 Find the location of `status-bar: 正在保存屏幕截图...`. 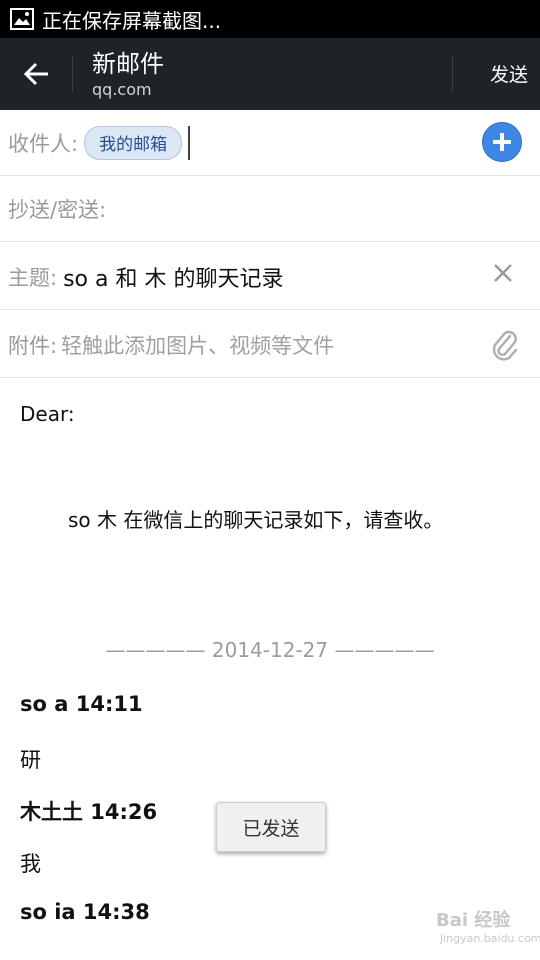

status-bar: 正在保存屏幕截图... is located at coordinates (270, 19).